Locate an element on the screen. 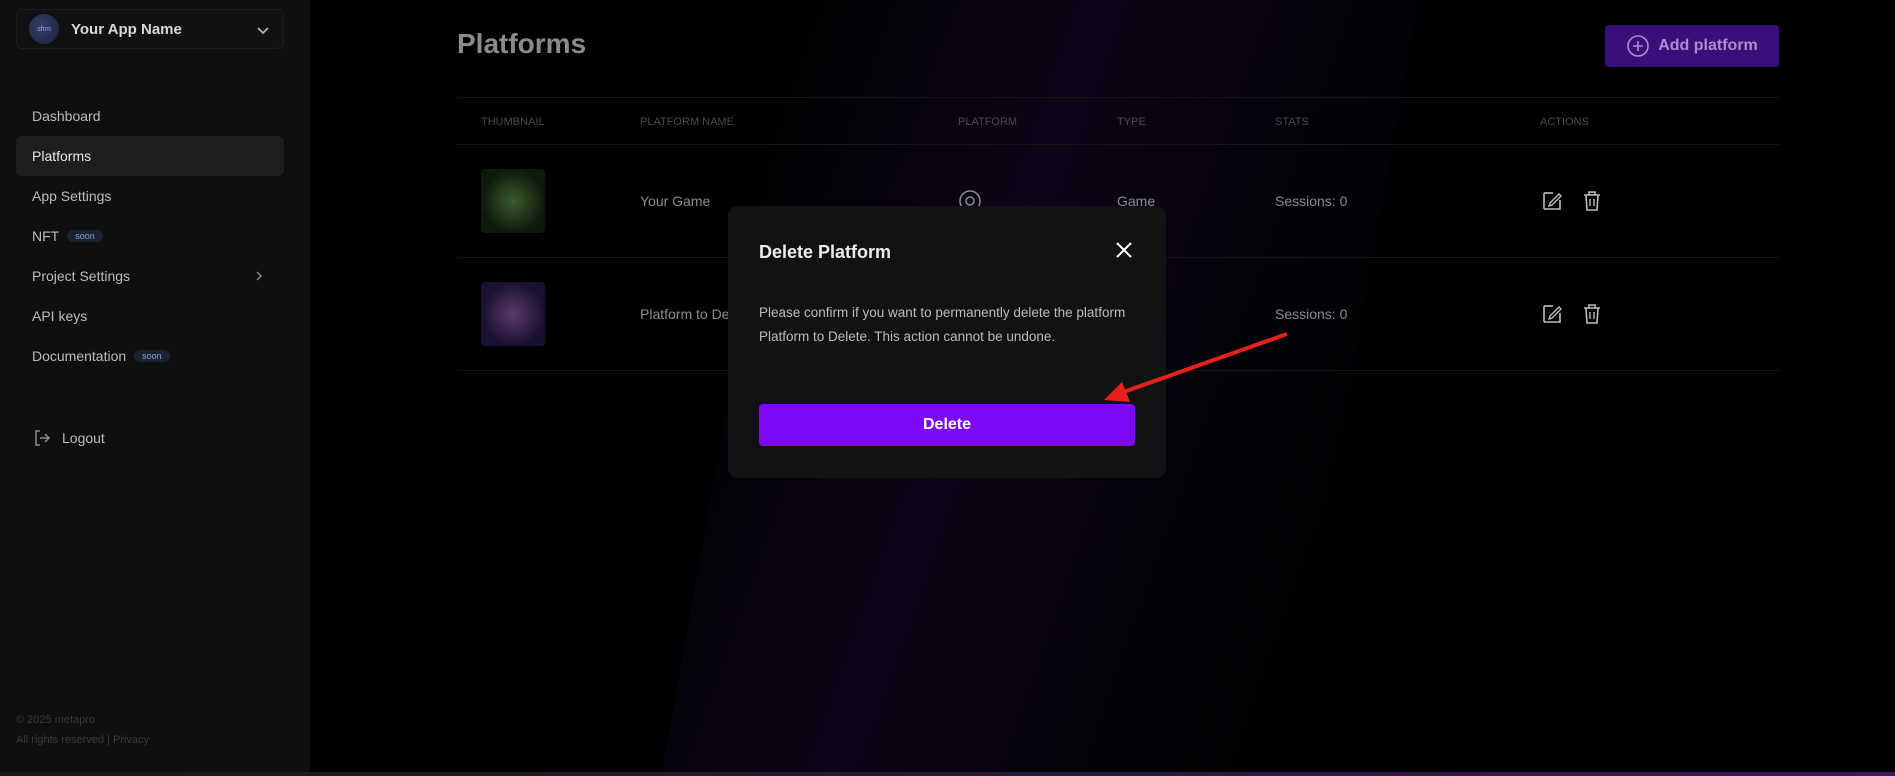  sidebar-item-dashboard: Dashboard is located at coordinates (150, 116).